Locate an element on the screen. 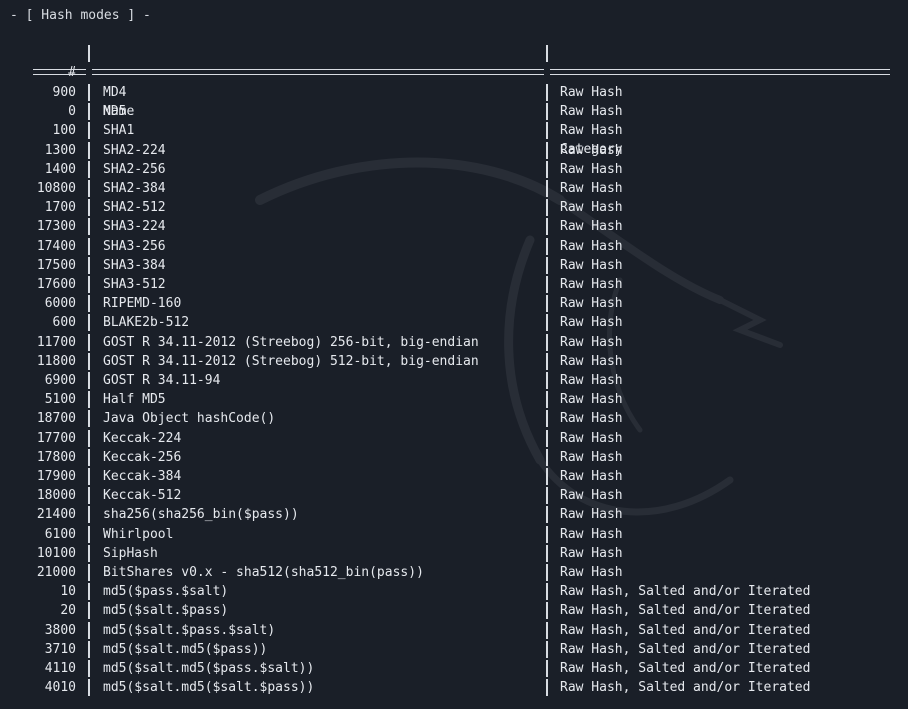 This screenshot has height=709, width=908. hash-mode-name: md5($salt.$pass.$salt) is located at coordinates (189, 630).